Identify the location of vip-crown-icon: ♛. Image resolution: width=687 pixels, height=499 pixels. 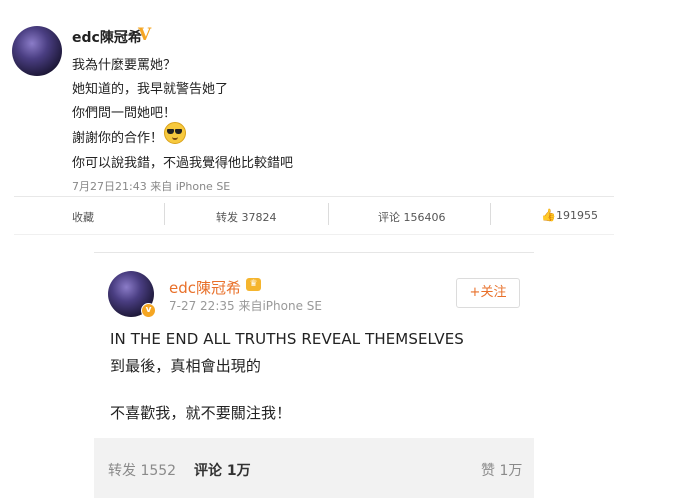
(253, 284).